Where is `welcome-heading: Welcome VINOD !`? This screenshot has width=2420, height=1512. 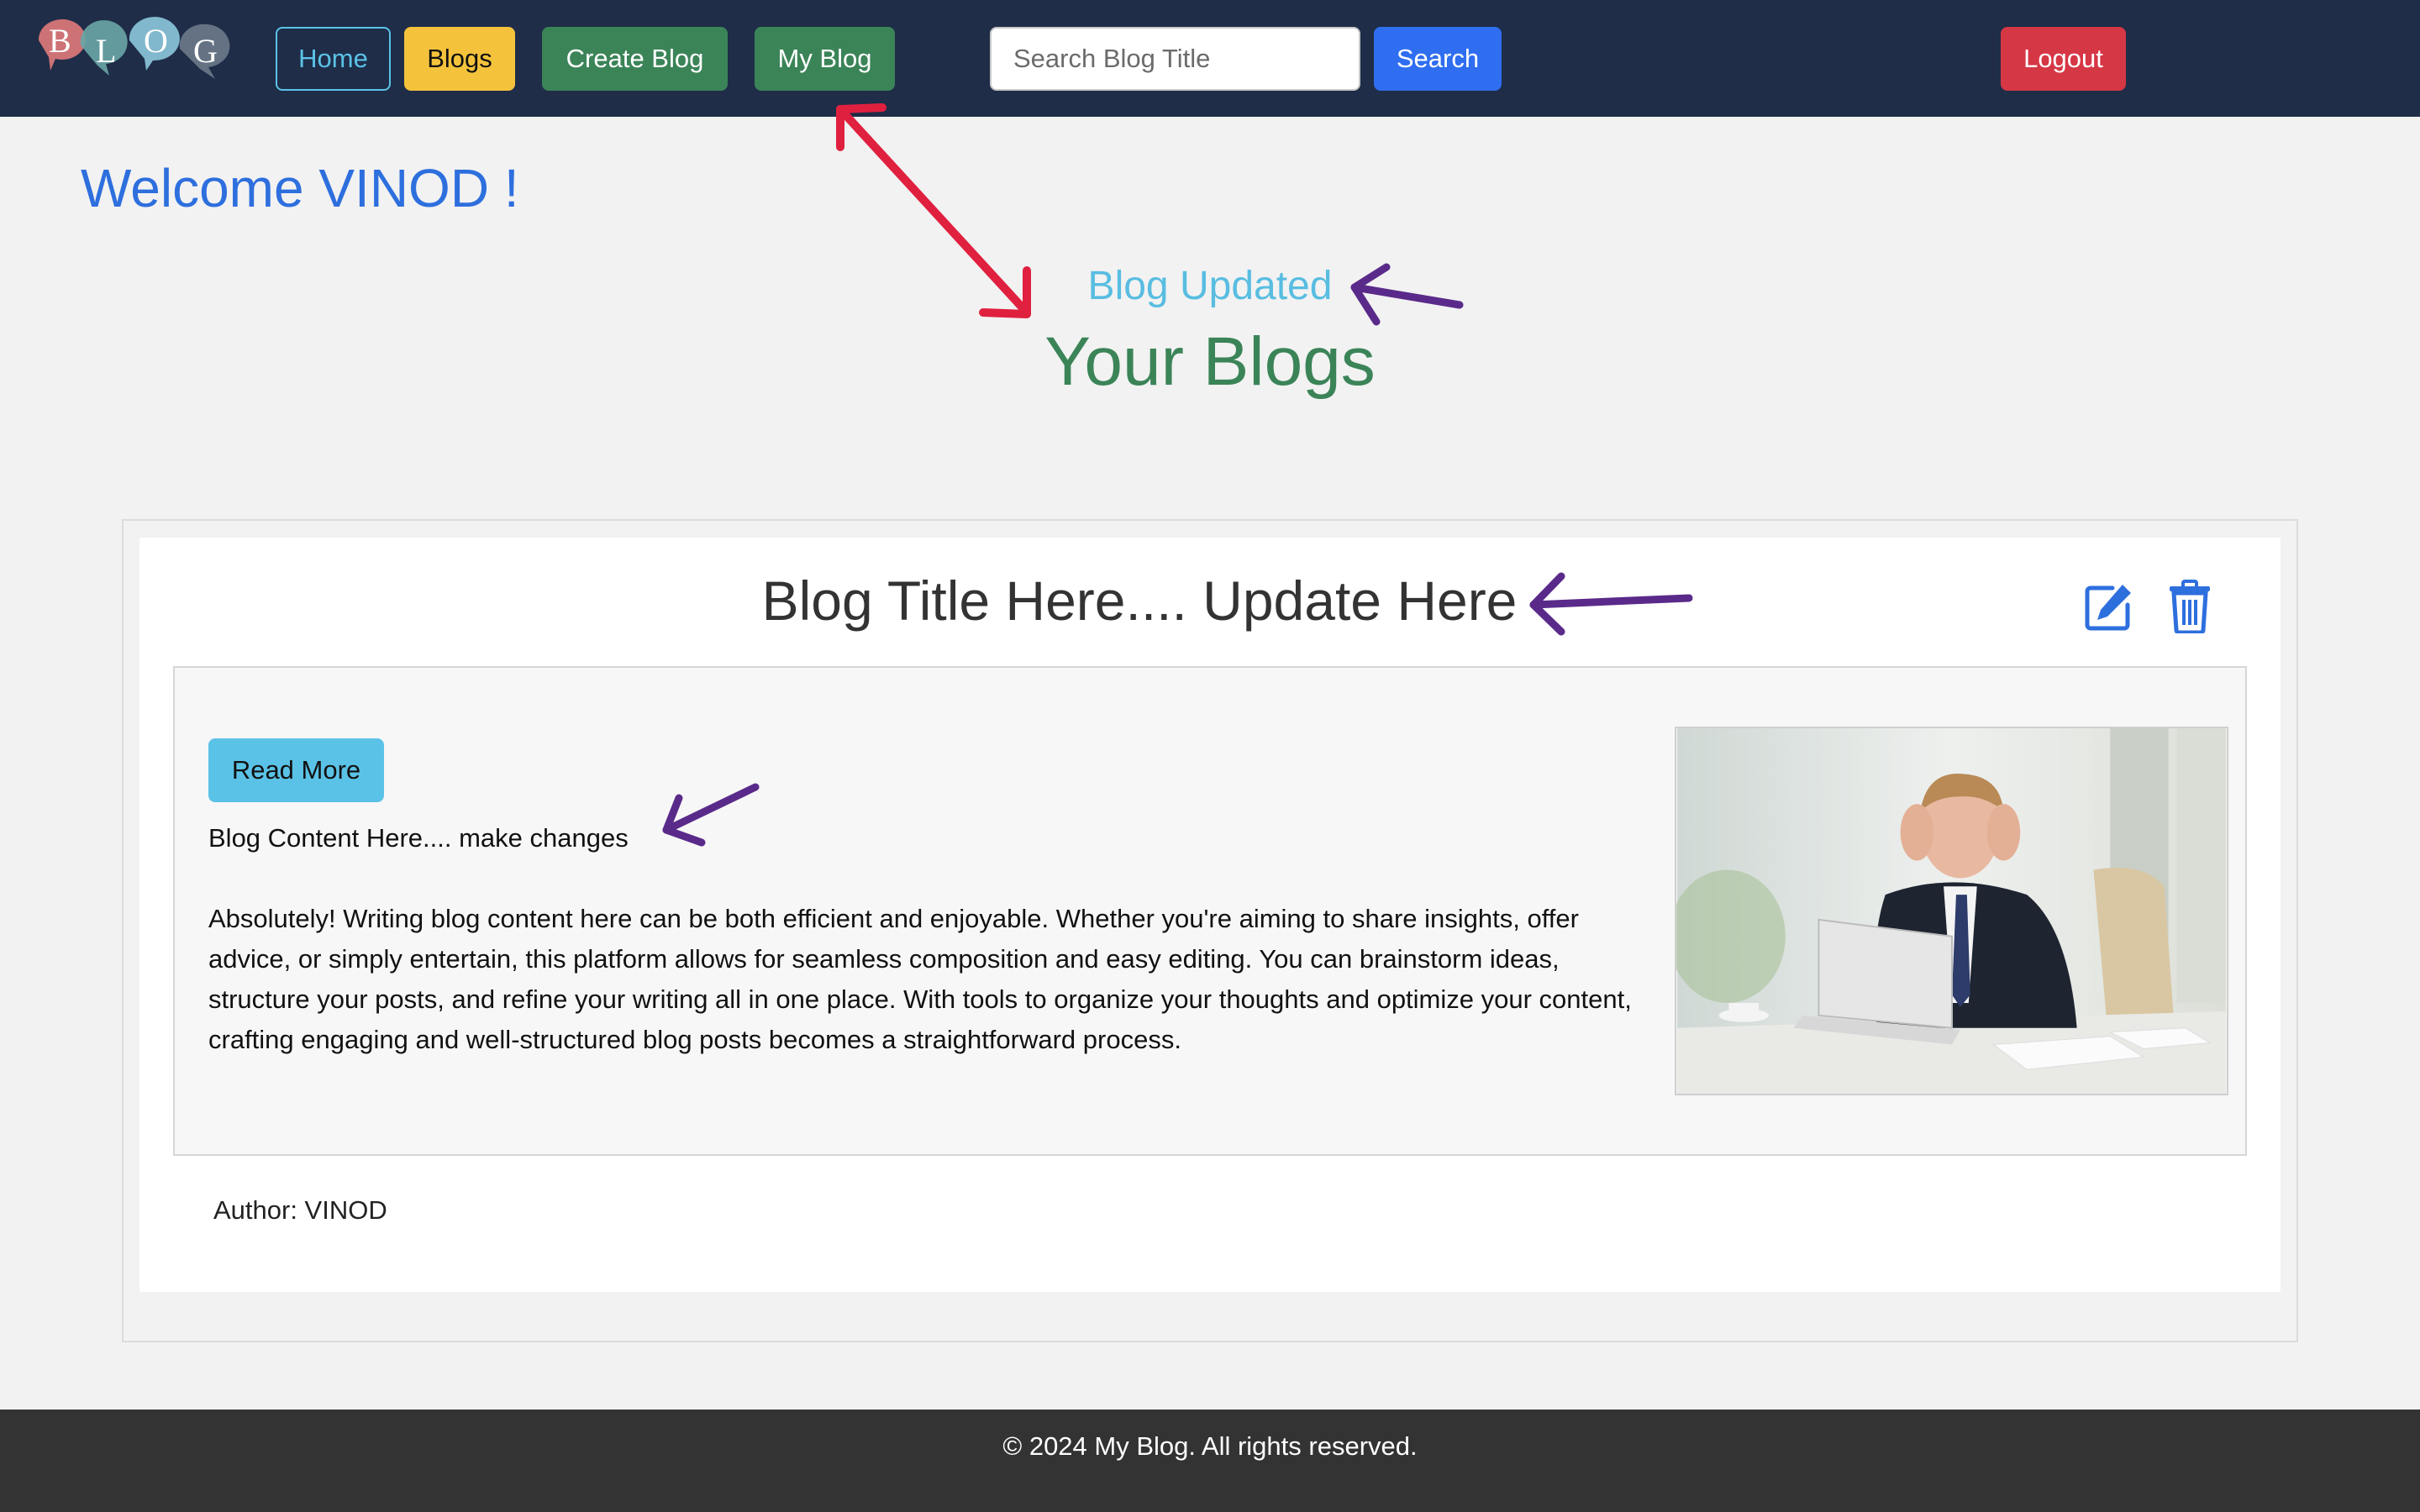
welcome-heading: Welcome VINOD ! is located at coordinates (300, 188).